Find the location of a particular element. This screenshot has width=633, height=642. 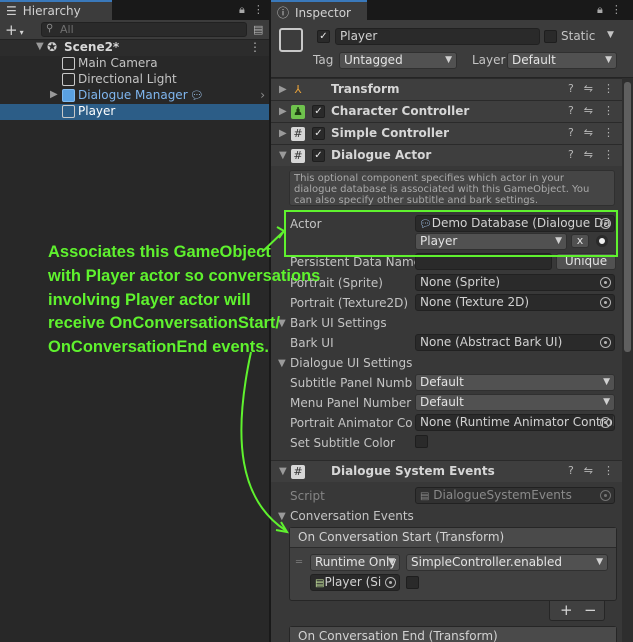

arrow-to-events is located at coordinates (263, 441).